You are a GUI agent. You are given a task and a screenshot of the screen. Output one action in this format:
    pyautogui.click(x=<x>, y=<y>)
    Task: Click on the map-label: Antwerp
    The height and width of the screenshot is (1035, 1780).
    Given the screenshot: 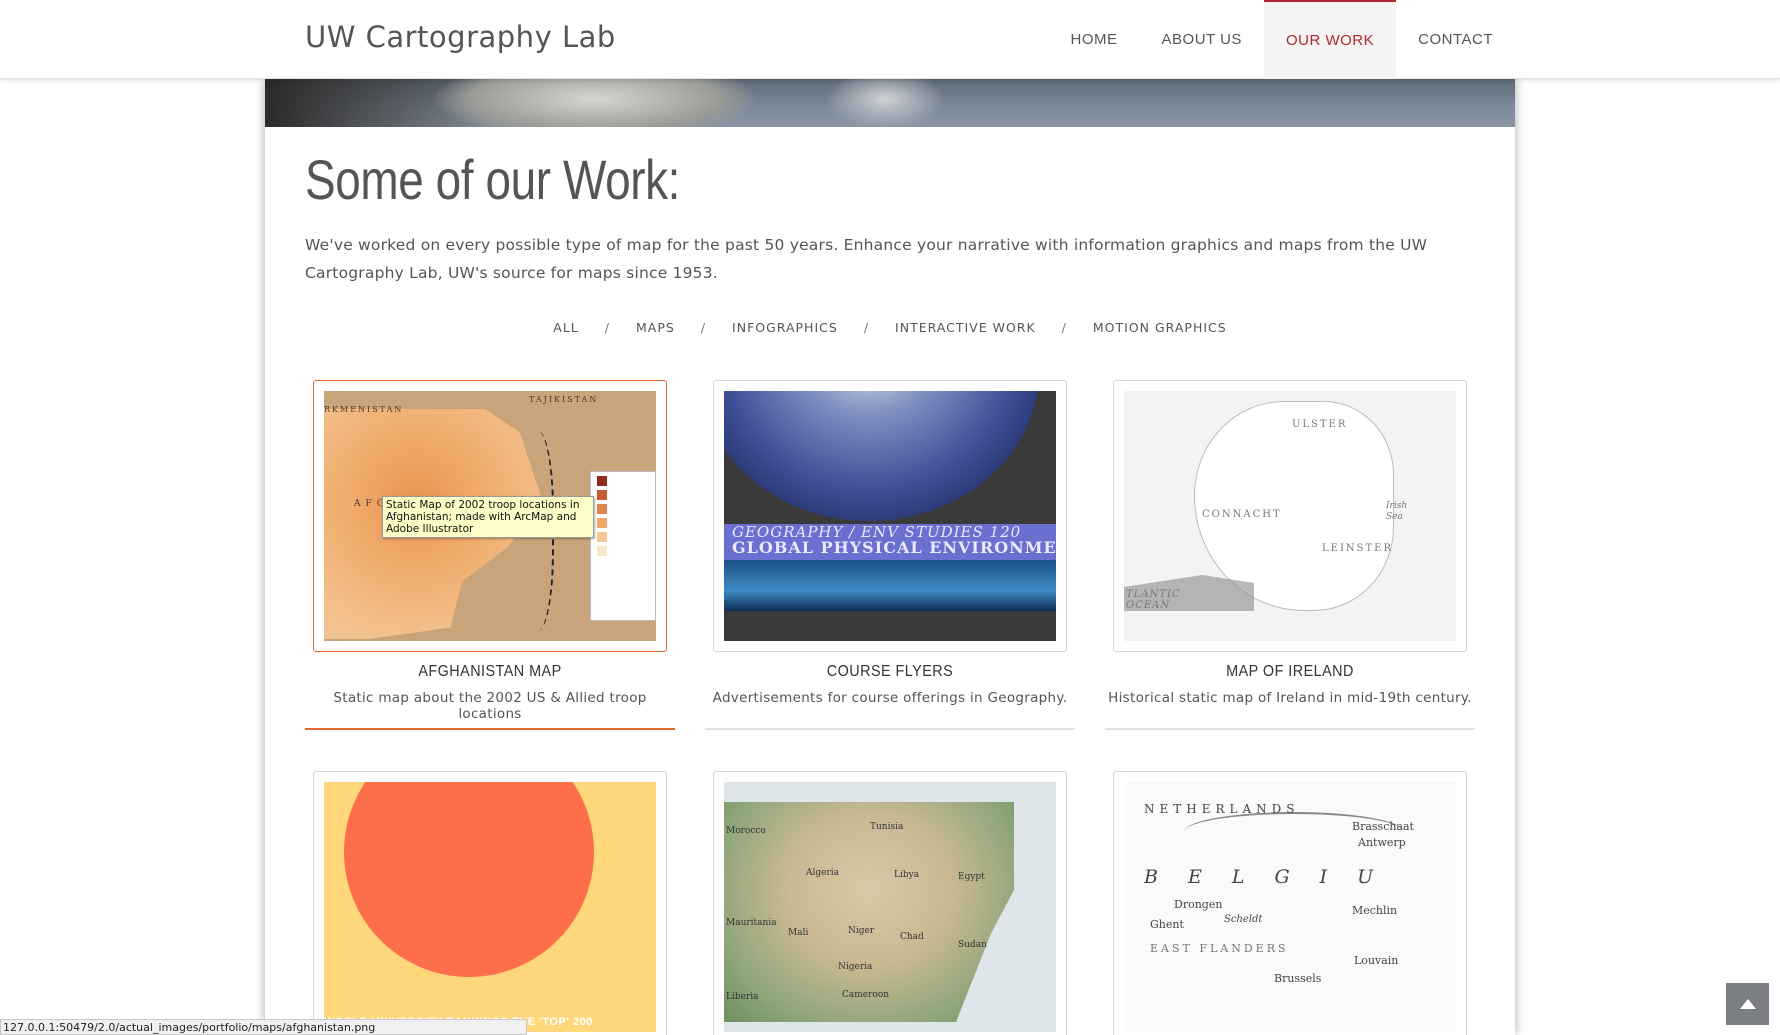 What is the action you would take?
    pyautogui.click(x=1382, y=842)
    